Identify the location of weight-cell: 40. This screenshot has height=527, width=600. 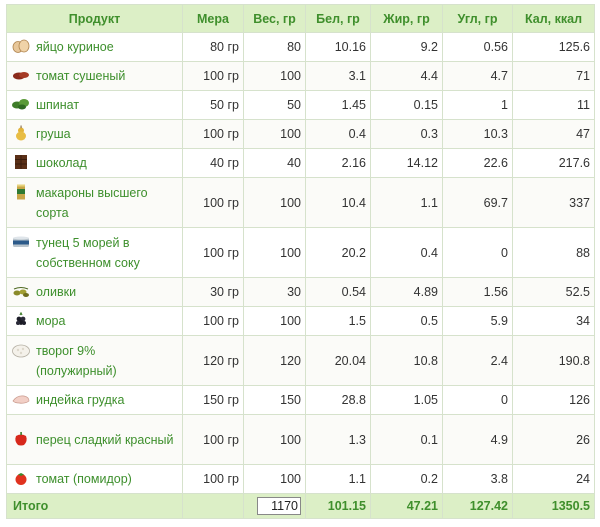
(274, 163).